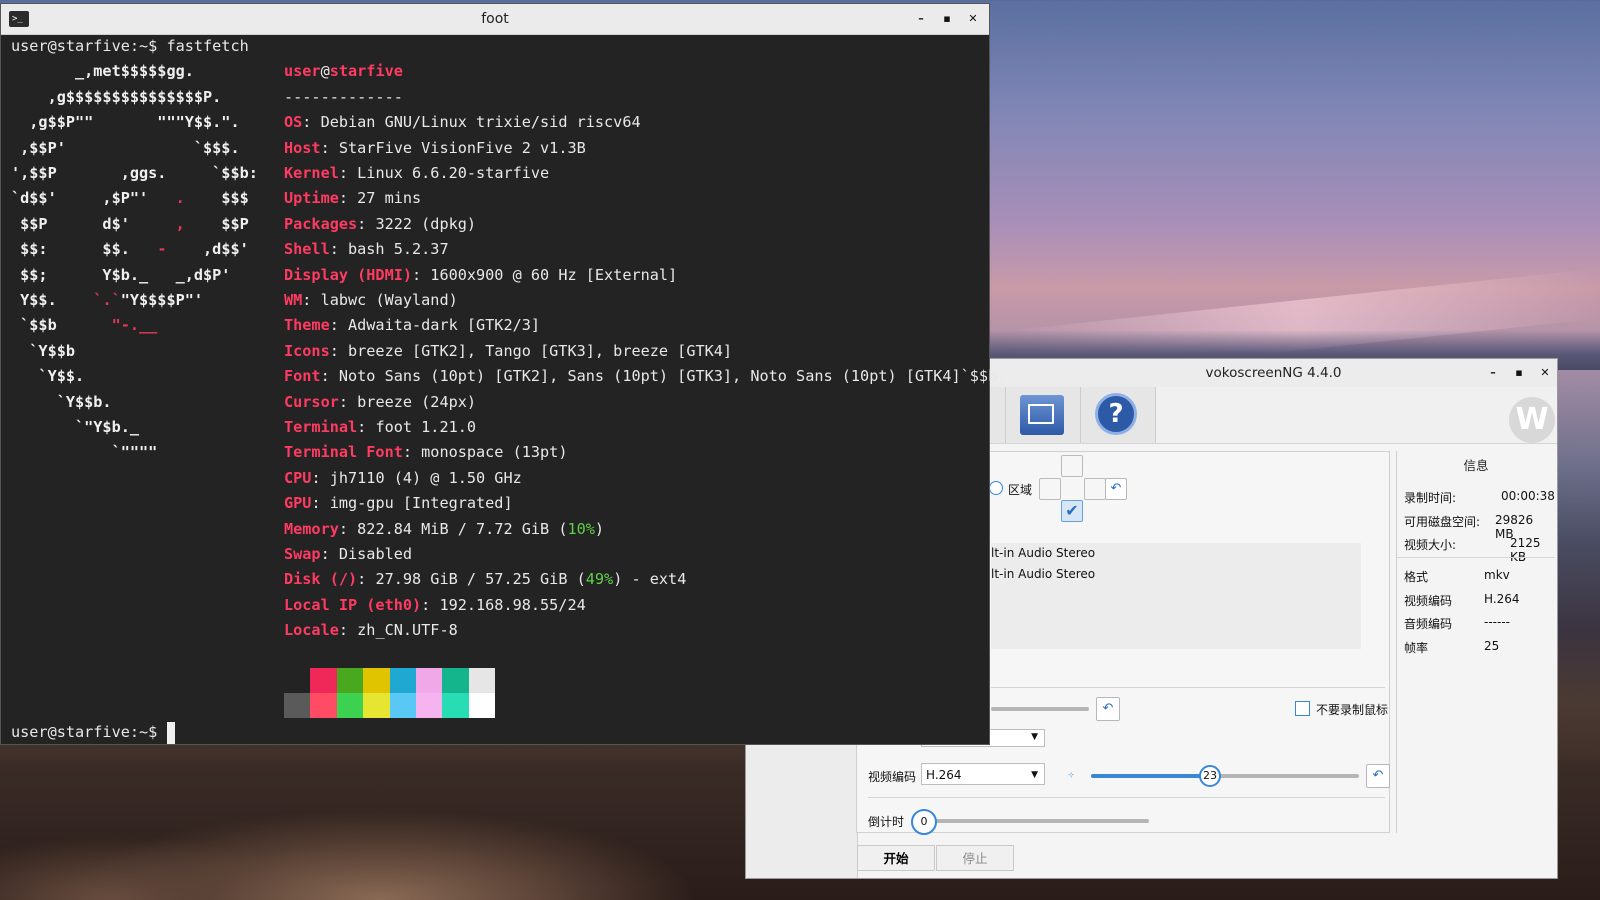  What do you see at coordinates (444, 529) in the screenshot?
I see `info-line: Memory: 822.84 MiB / 7.72 GiB (10%)` at bounding box center [444, 529].